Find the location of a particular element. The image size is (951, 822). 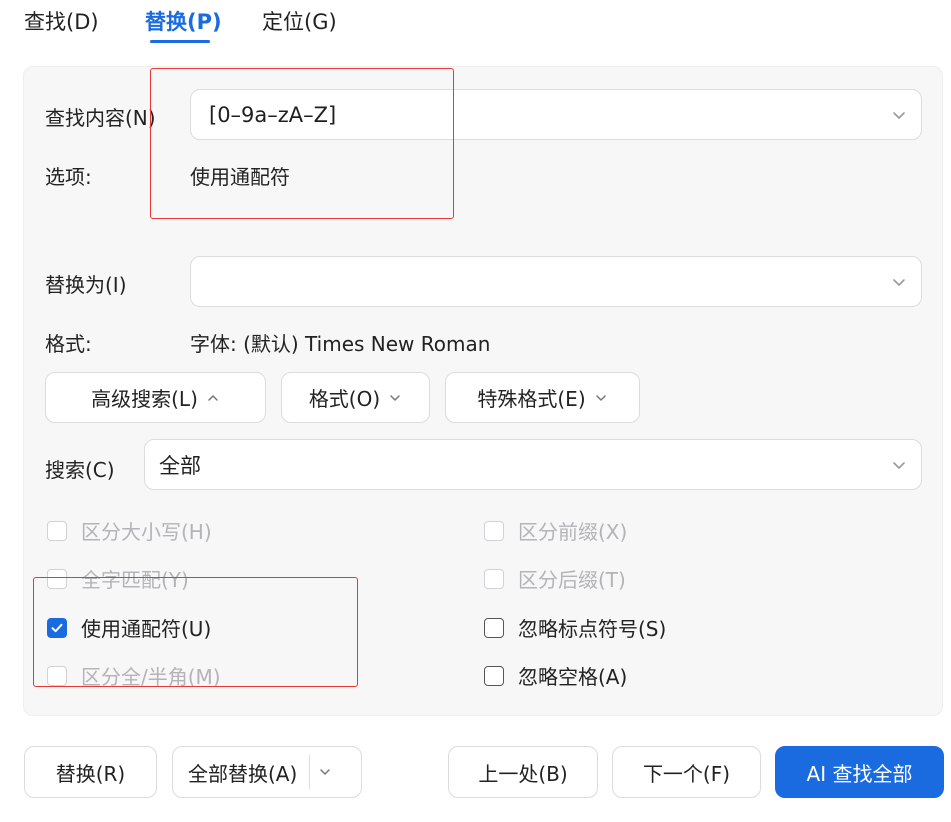

active-tab-indicator is located at coordinates (180, 41).